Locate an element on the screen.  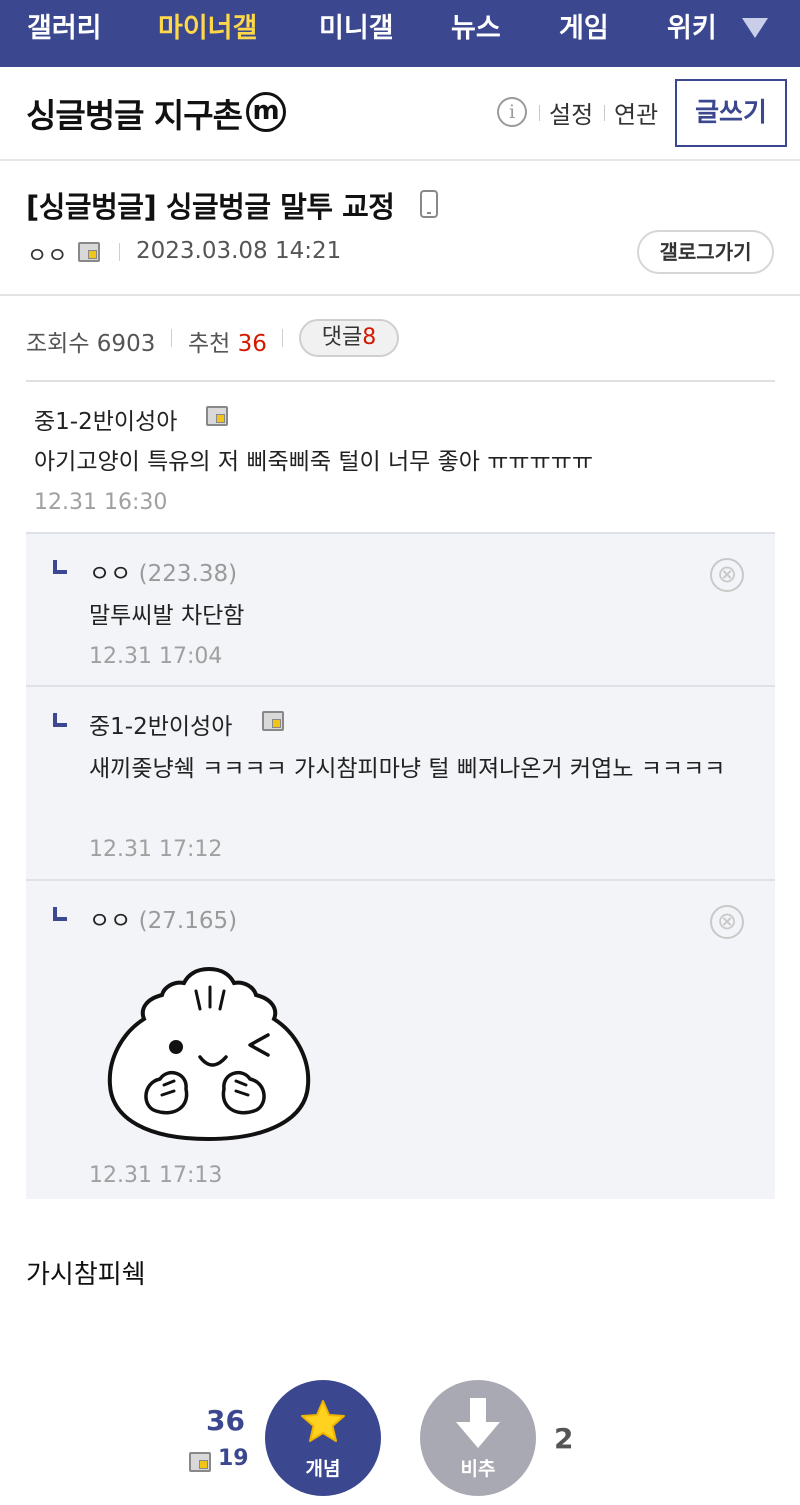
reply-nick: ㅇㅇ (27.165) is located at coordinates (163, 918).